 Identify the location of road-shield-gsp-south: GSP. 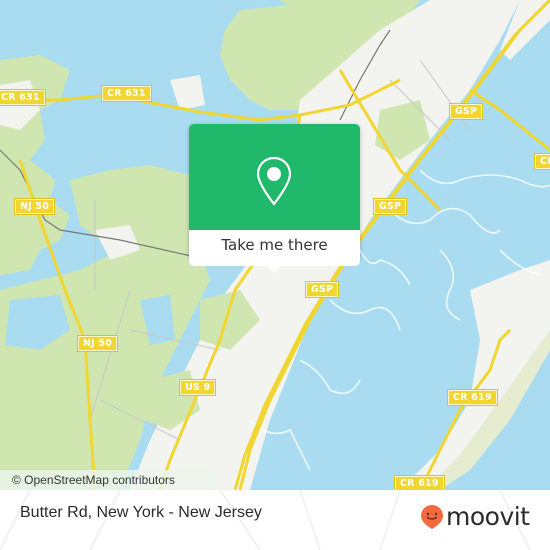
(322, 289).